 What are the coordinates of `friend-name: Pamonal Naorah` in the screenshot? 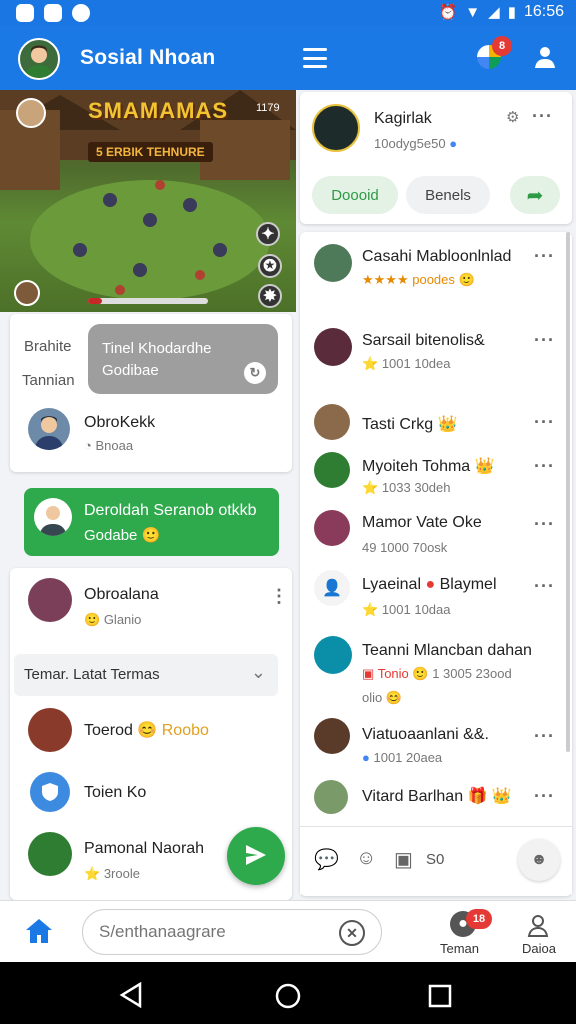 It's located at (144, 848).